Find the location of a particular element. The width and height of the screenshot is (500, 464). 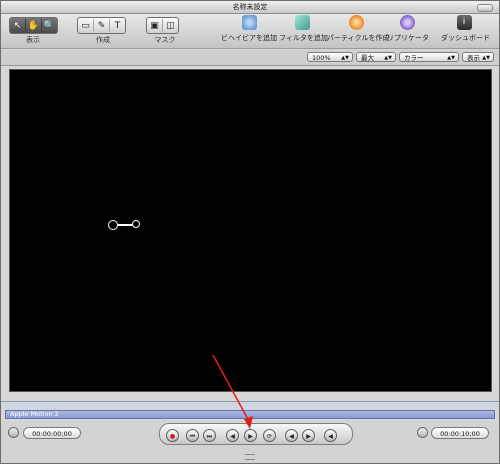

add-filter-button: フィルタを追加 is located at coordinates (303, 29).